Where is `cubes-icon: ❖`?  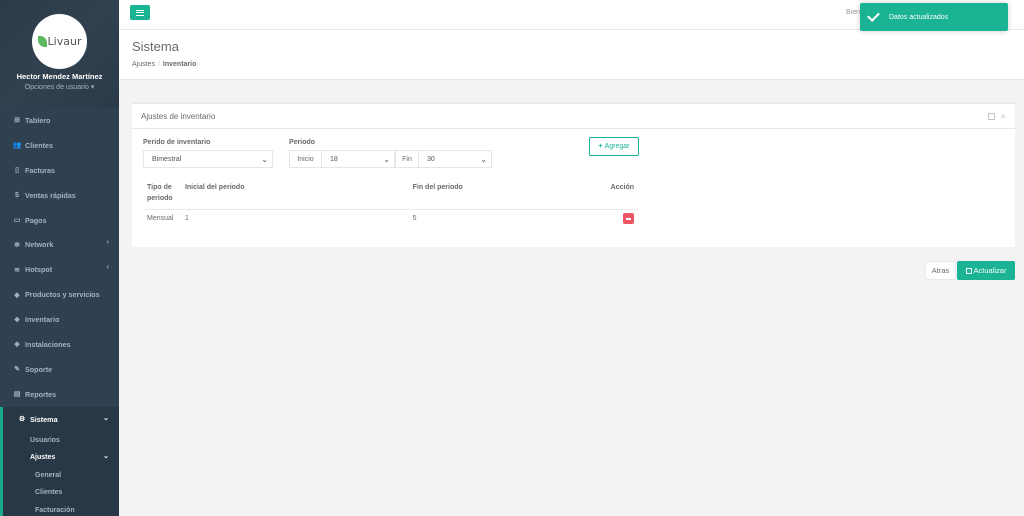
cubes-icon: ❖ is located at coordinates (17, 320).